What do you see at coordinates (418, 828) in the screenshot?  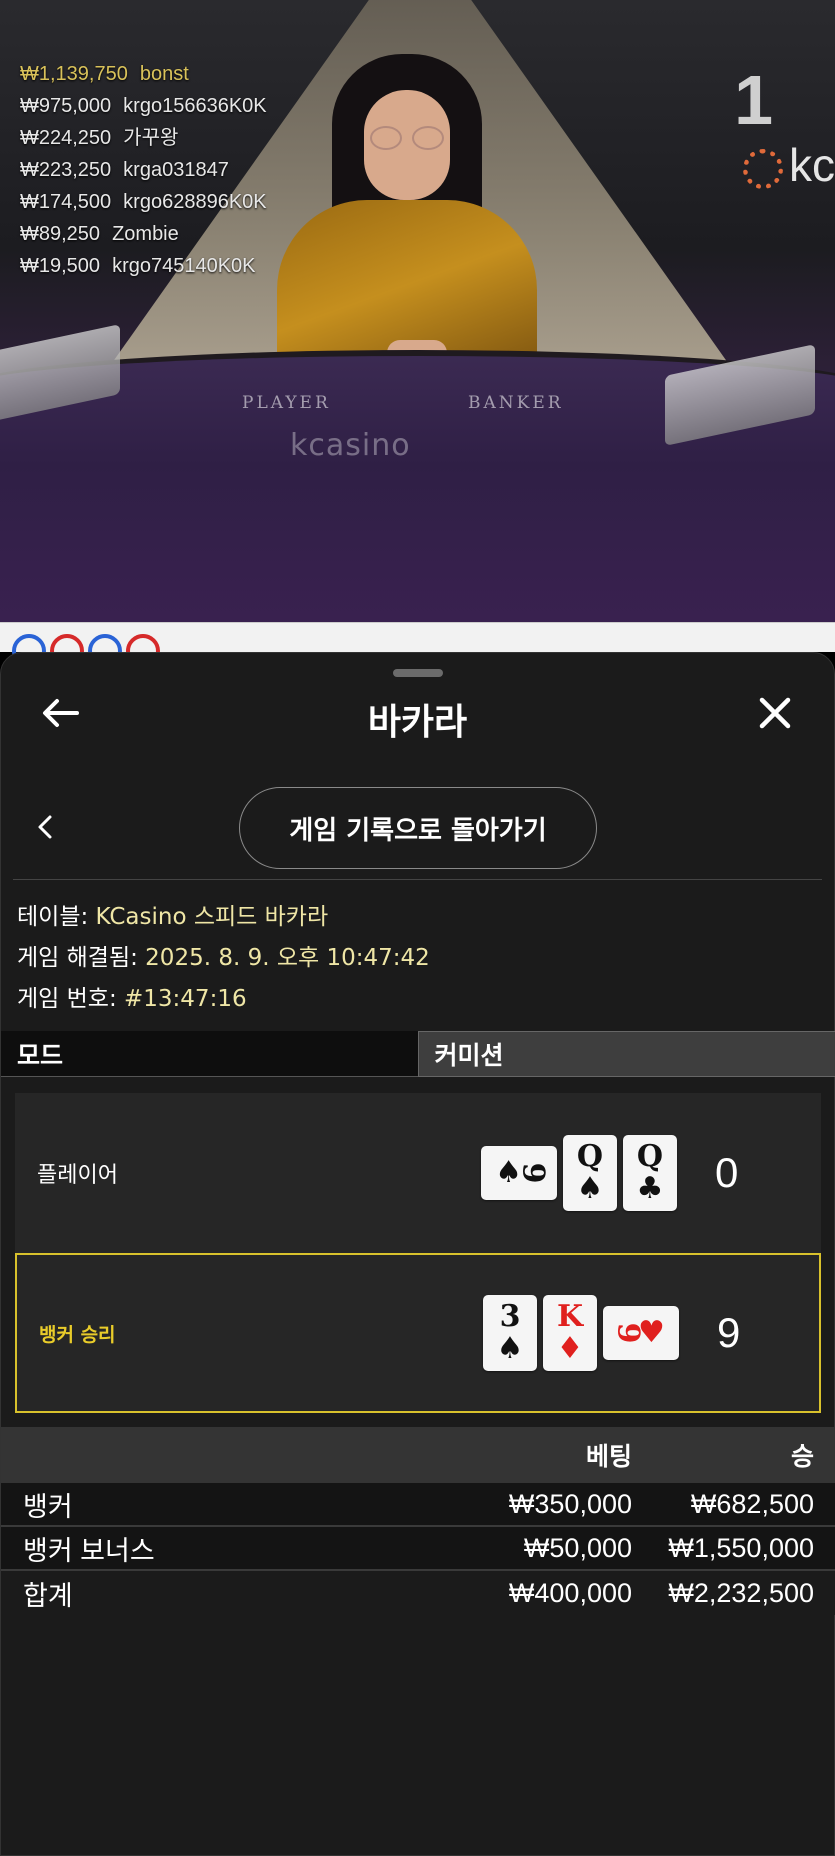 I see `back-to-history-button: 게임 기록으로 돌아가기` at bounding box center [418, 828].